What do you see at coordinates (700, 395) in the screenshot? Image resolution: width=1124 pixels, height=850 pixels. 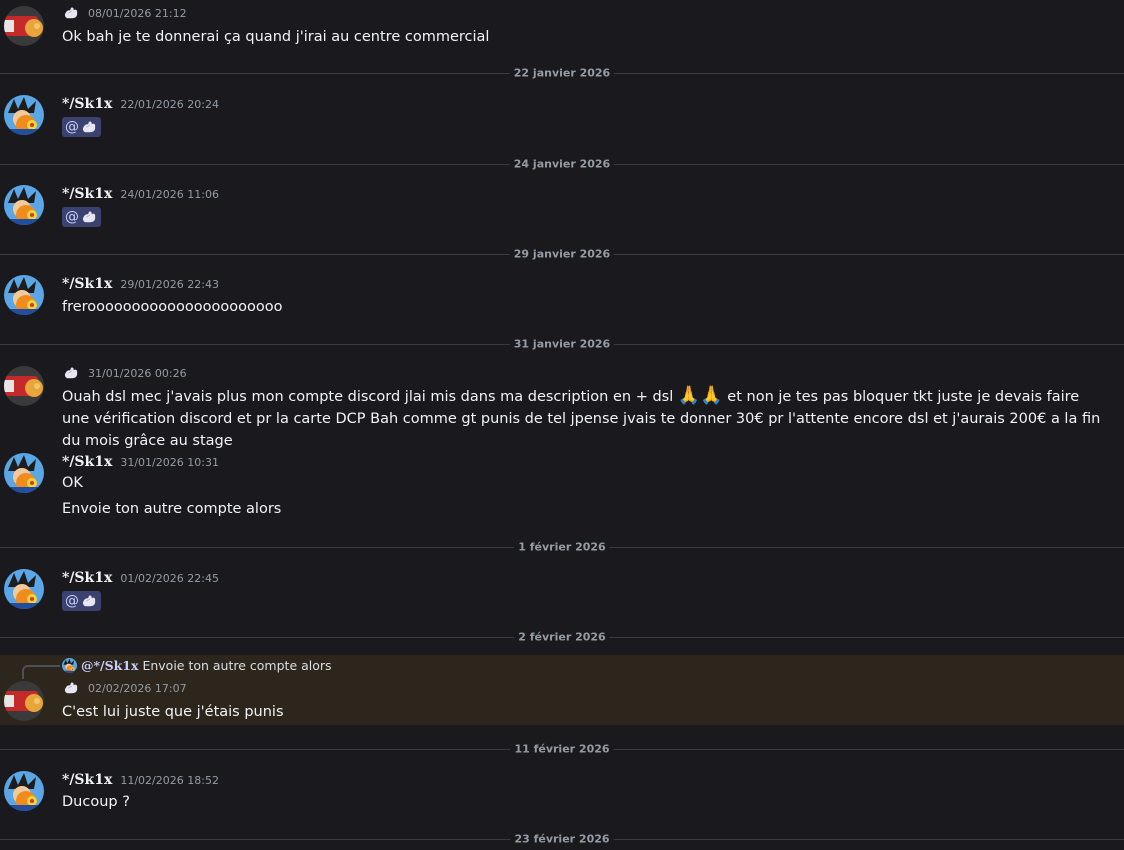 I see `pray-emoji-icon: 🙏🙏` at bounding box center [700, 395].